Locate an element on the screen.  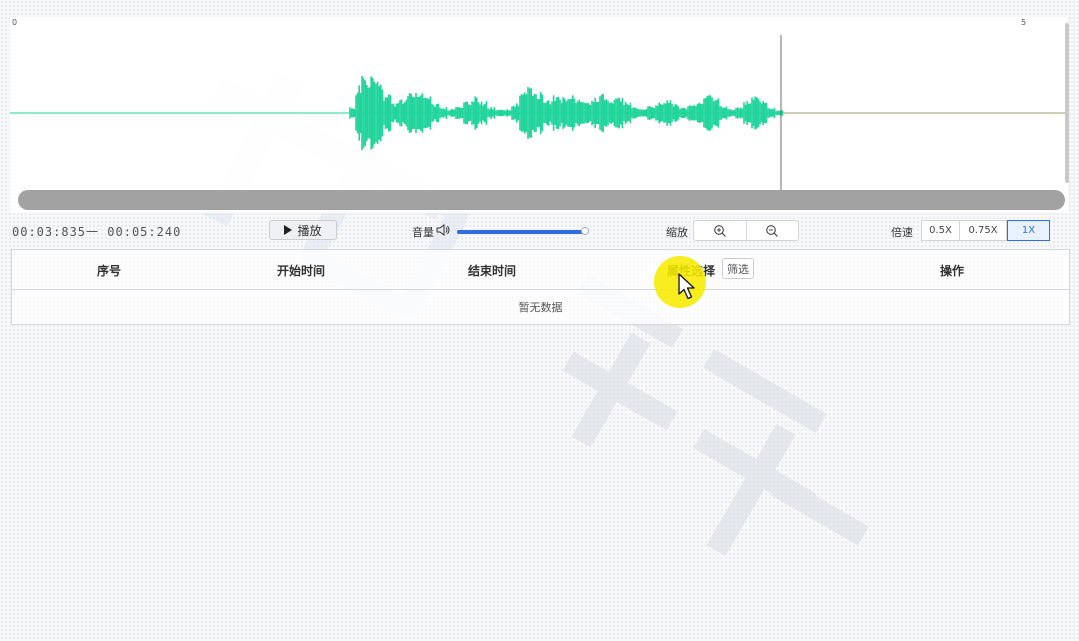
zoom-out-icon is located at coordinates (772, 230).